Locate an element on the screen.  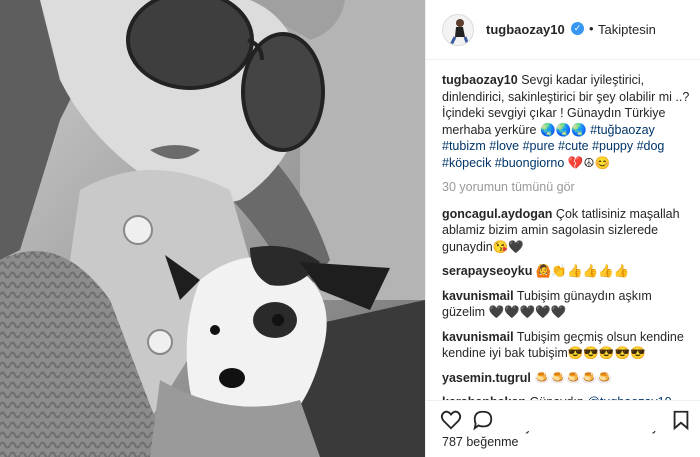
avatar-image is located at coordinates (458, 30).